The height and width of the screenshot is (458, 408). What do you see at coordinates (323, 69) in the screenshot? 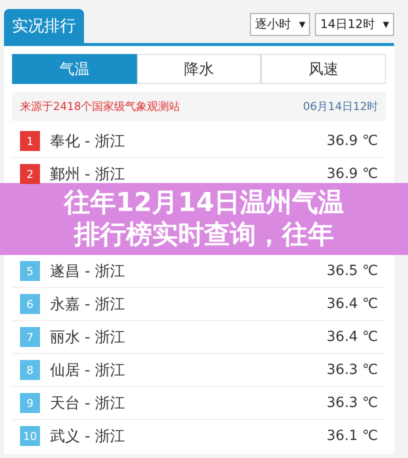
I see `tab: 风速` at bounding box center [323, 69].